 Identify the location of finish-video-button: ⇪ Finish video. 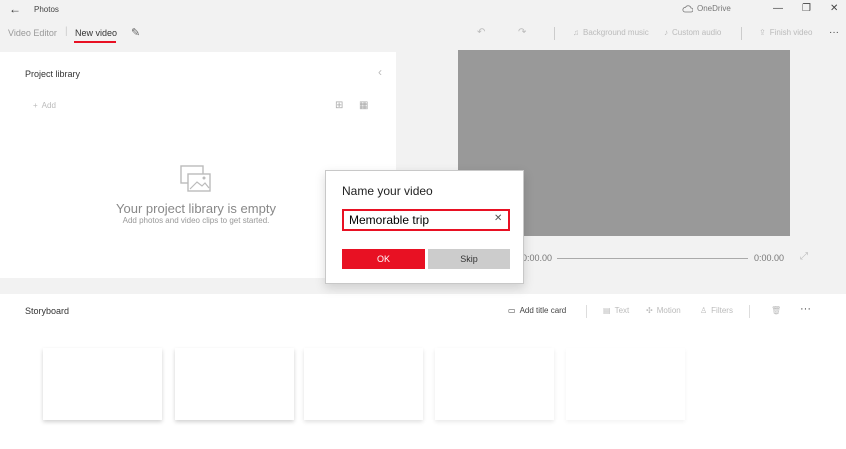
(785, 32).